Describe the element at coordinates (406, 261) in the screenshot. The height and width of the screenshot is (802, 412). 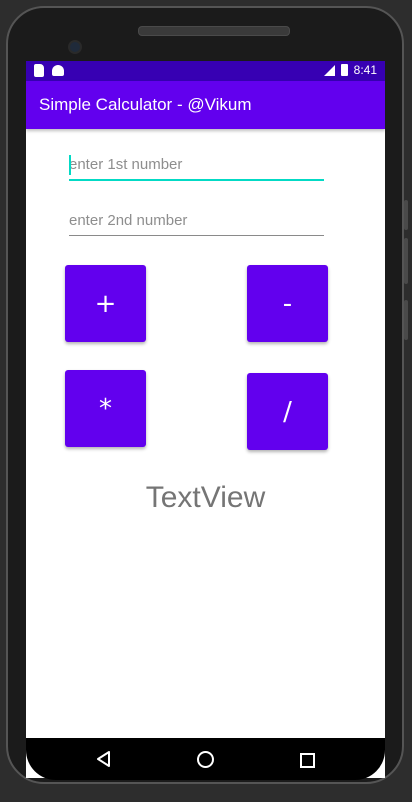
I see `volume-down-button` at that location.